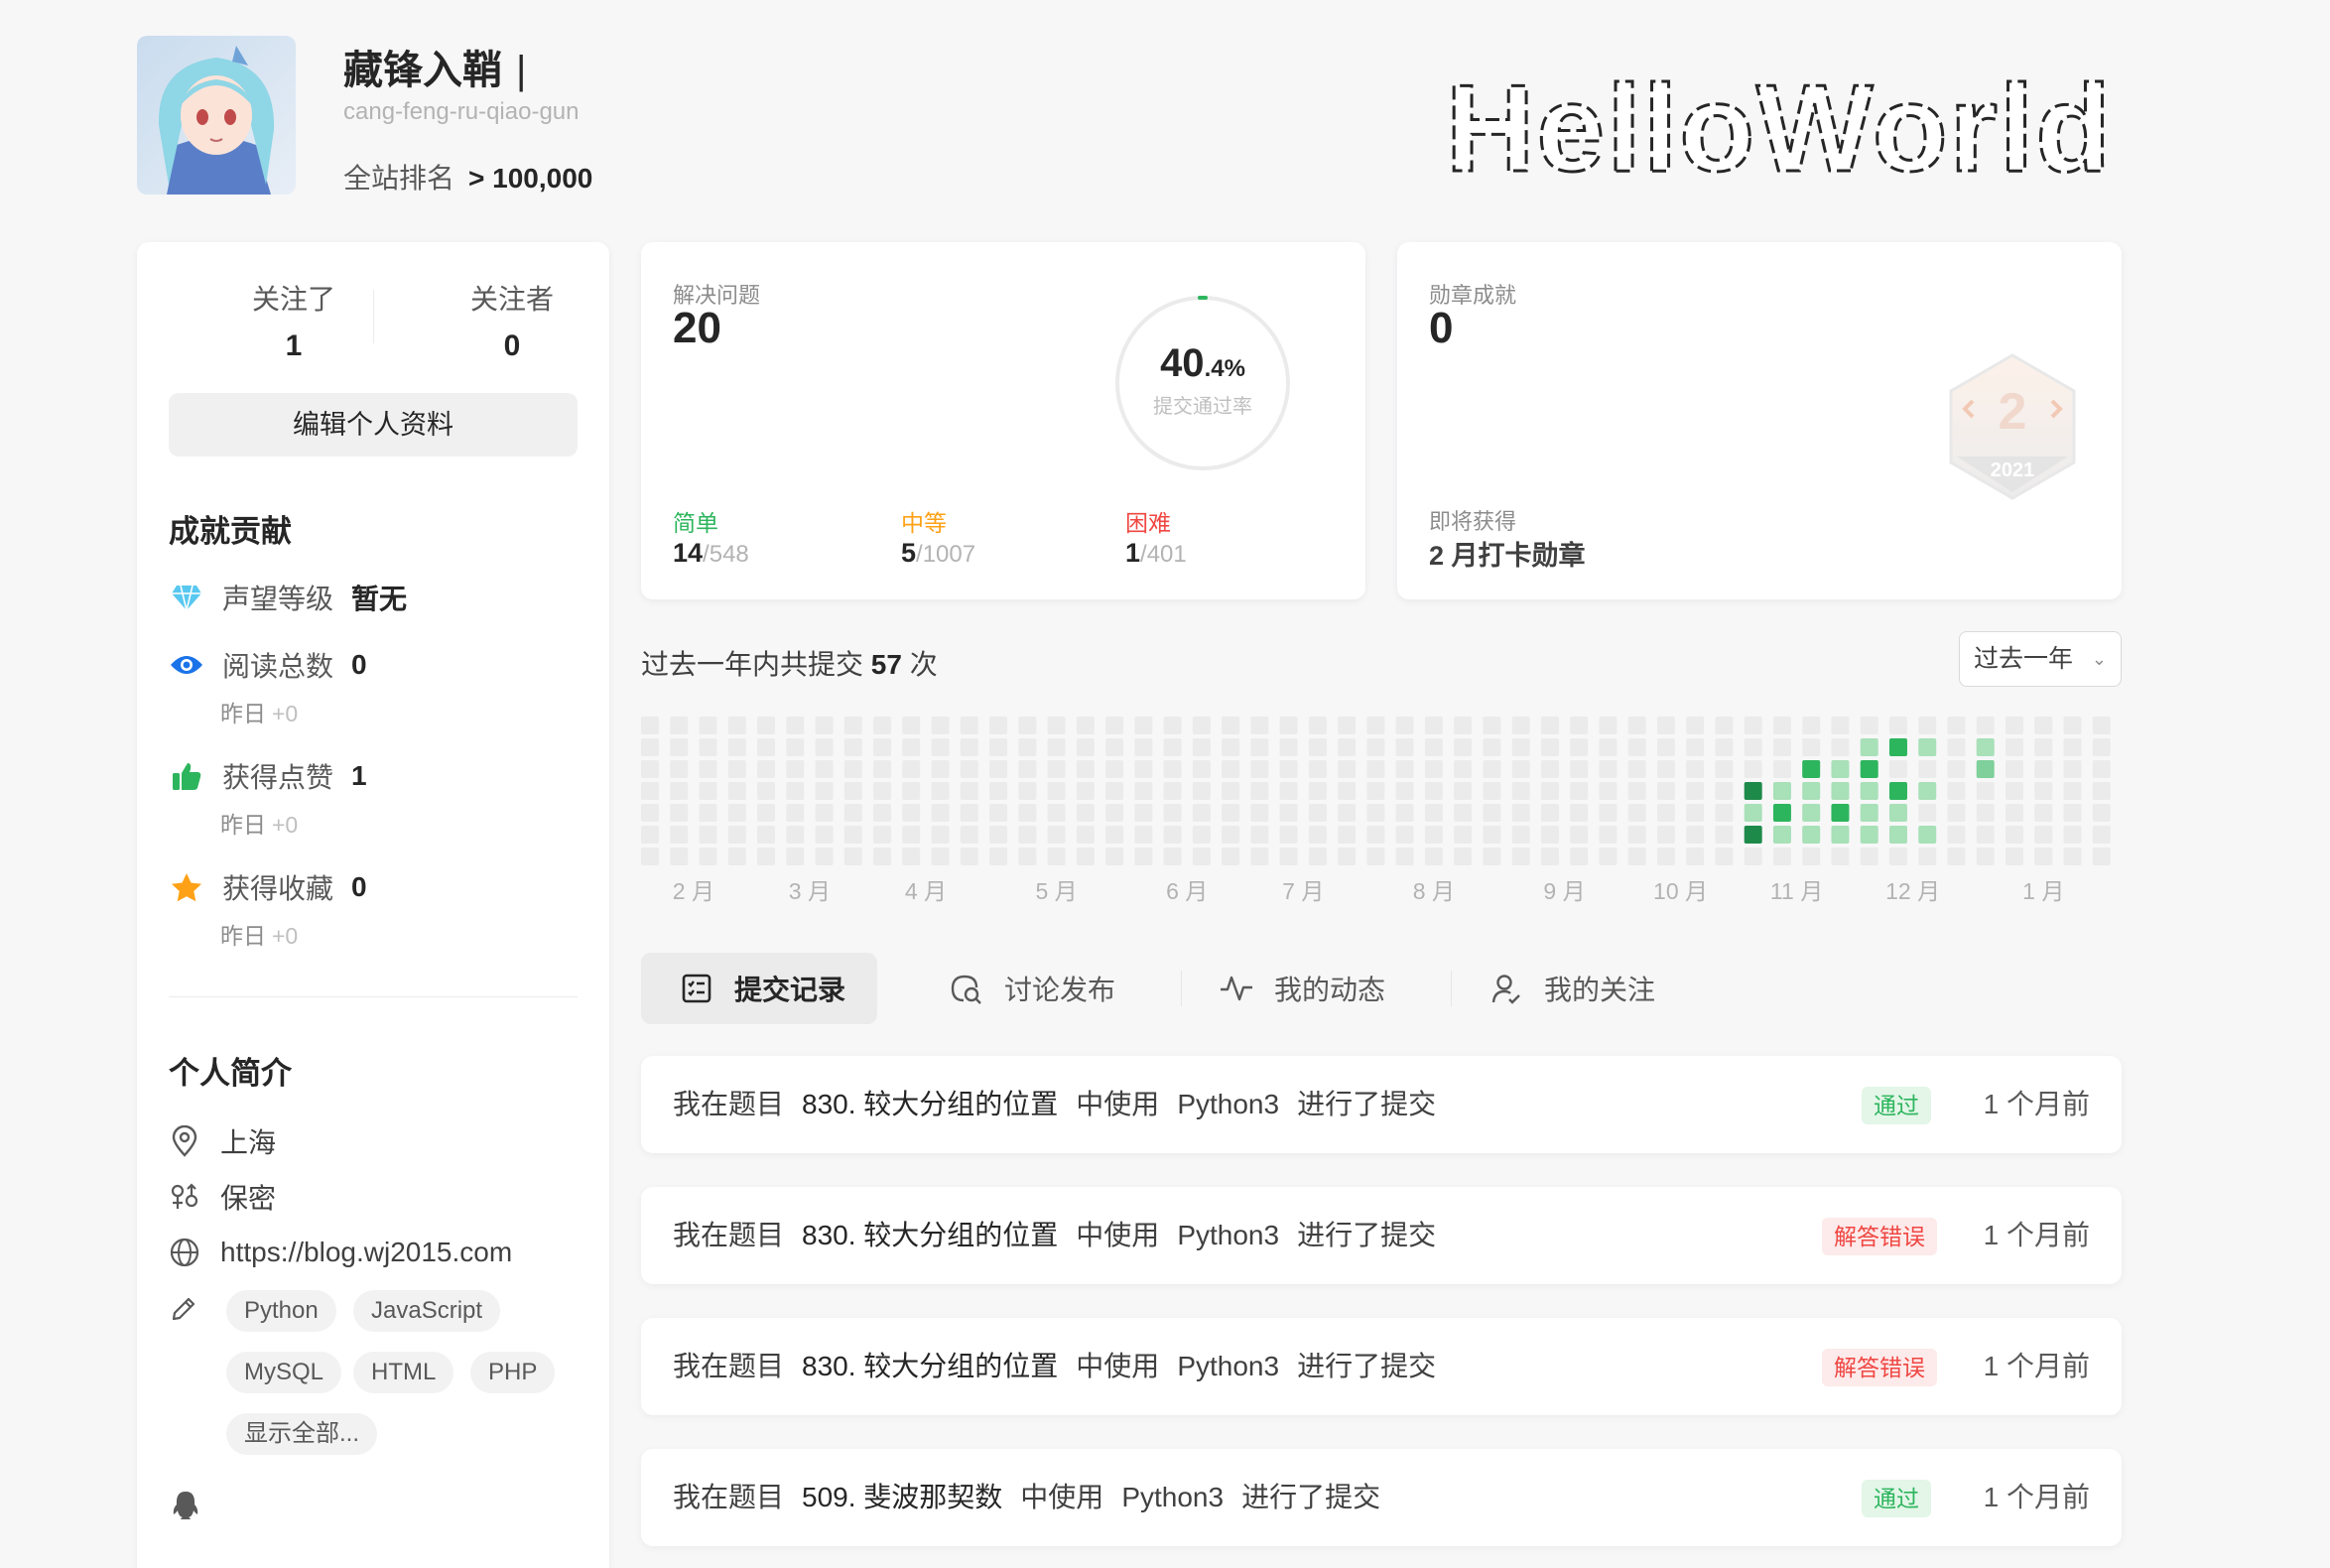  I want to click on problem-link: 509. 斐波那契数, so click(902, 1497).